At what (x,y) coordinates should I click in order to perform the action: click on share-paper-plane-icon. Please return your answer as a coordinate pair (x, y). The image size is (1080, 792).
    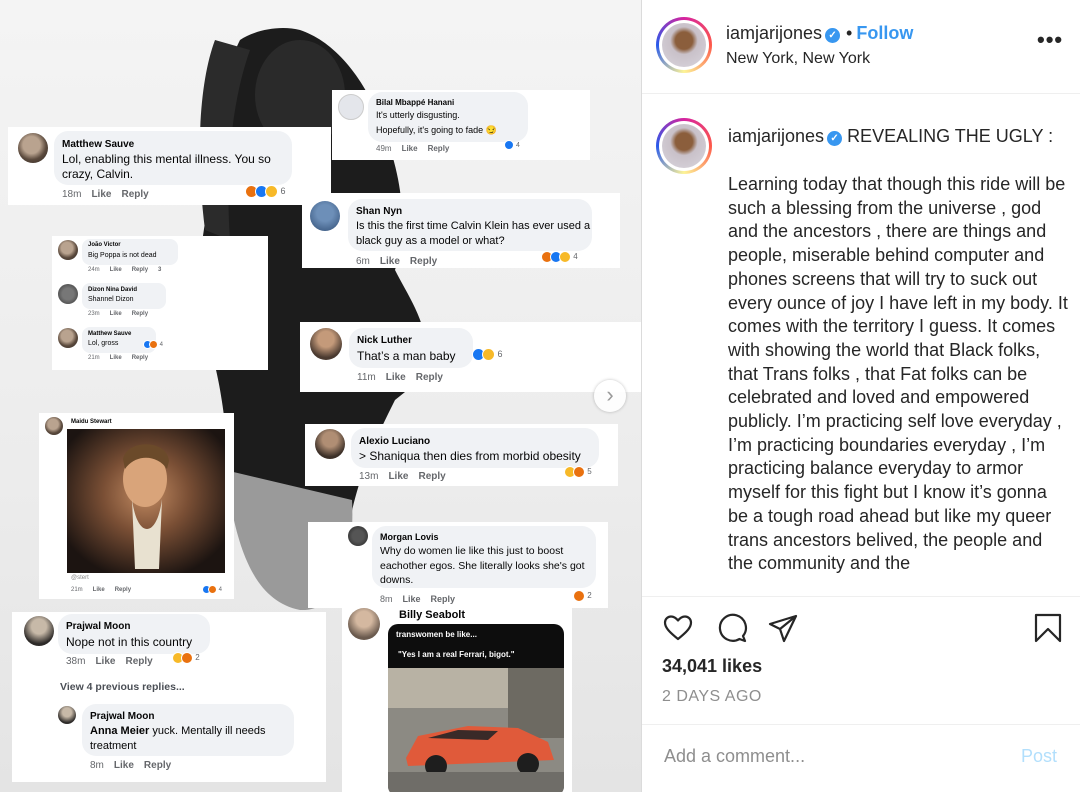
    Looking at the image, I should click on (783, 628).